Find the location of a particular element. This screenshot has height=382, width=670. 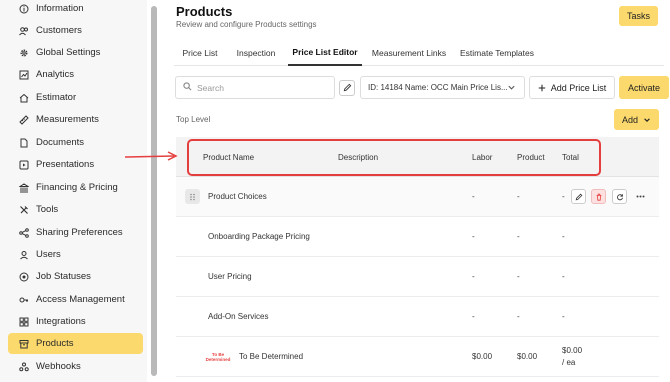

sidebar-item-products: Products is located at coordinates (75, 343).